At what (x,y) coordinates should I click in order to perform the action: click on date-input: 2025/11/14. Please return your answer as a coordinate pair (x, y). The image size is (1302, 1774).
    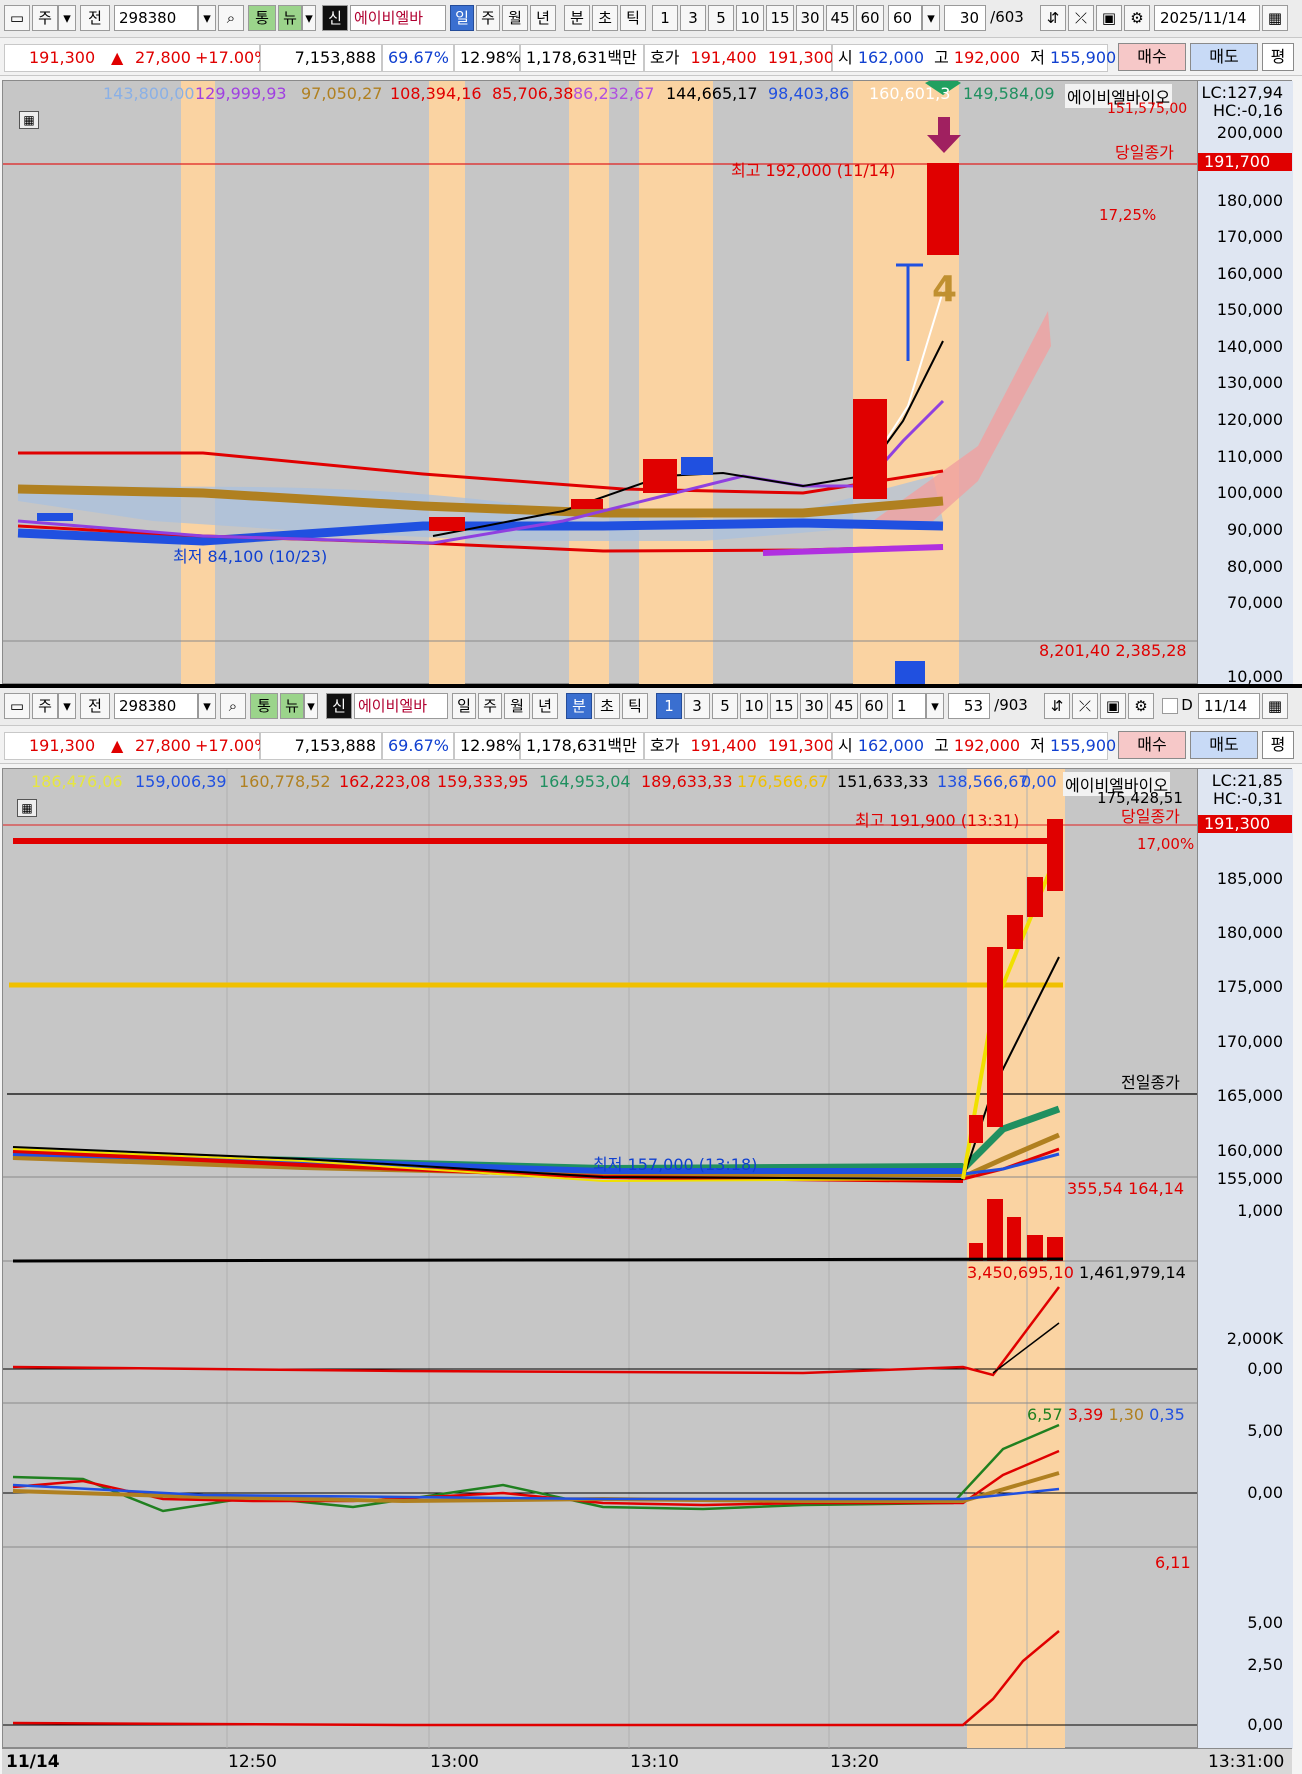
    Looking at the image, I should click on (1207, 18).